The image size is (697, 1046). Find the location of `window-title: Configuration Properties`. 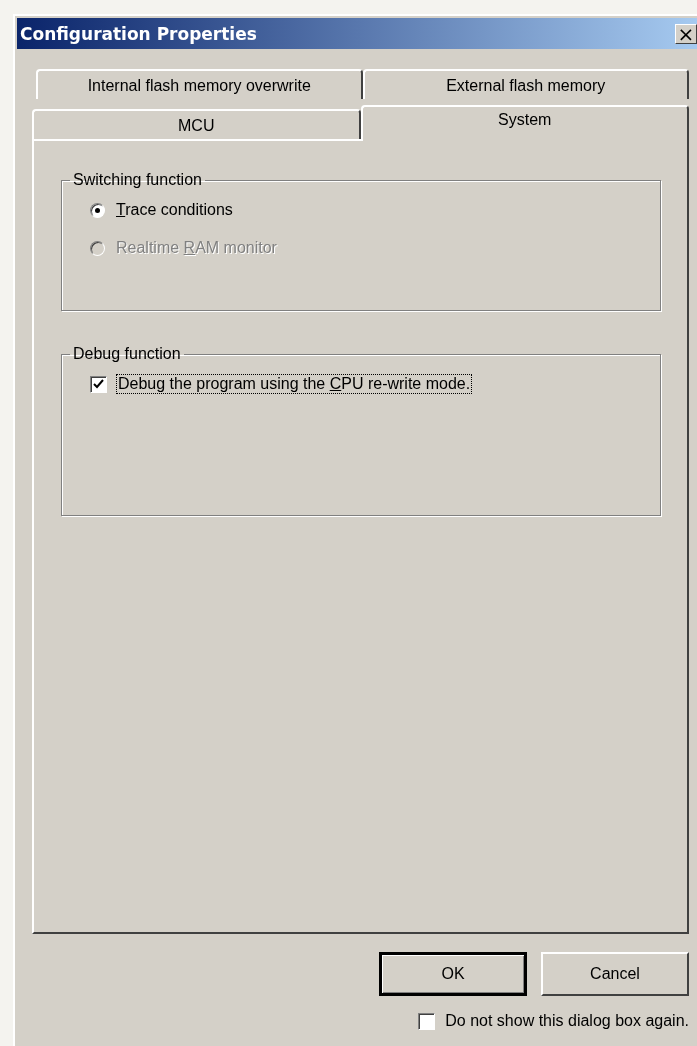

window-title: Configuration Properties is located at coordinates (138, 33).